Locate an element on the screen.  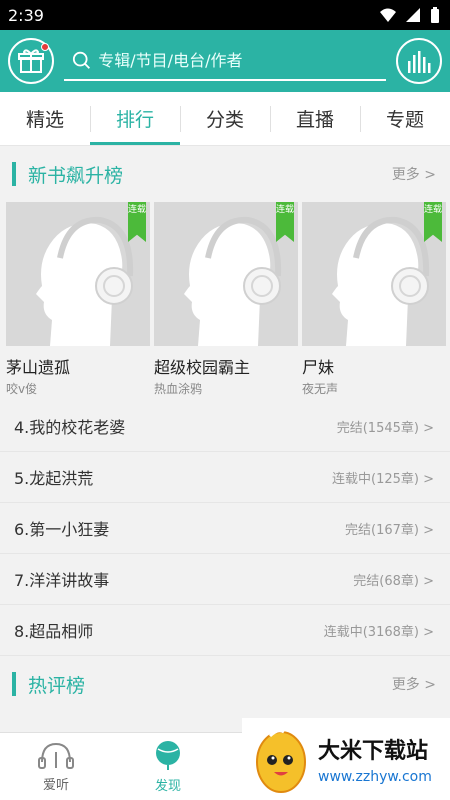
list-item: 8.超品相师 连载中(3168章) > is located at coordinates (225, 630).